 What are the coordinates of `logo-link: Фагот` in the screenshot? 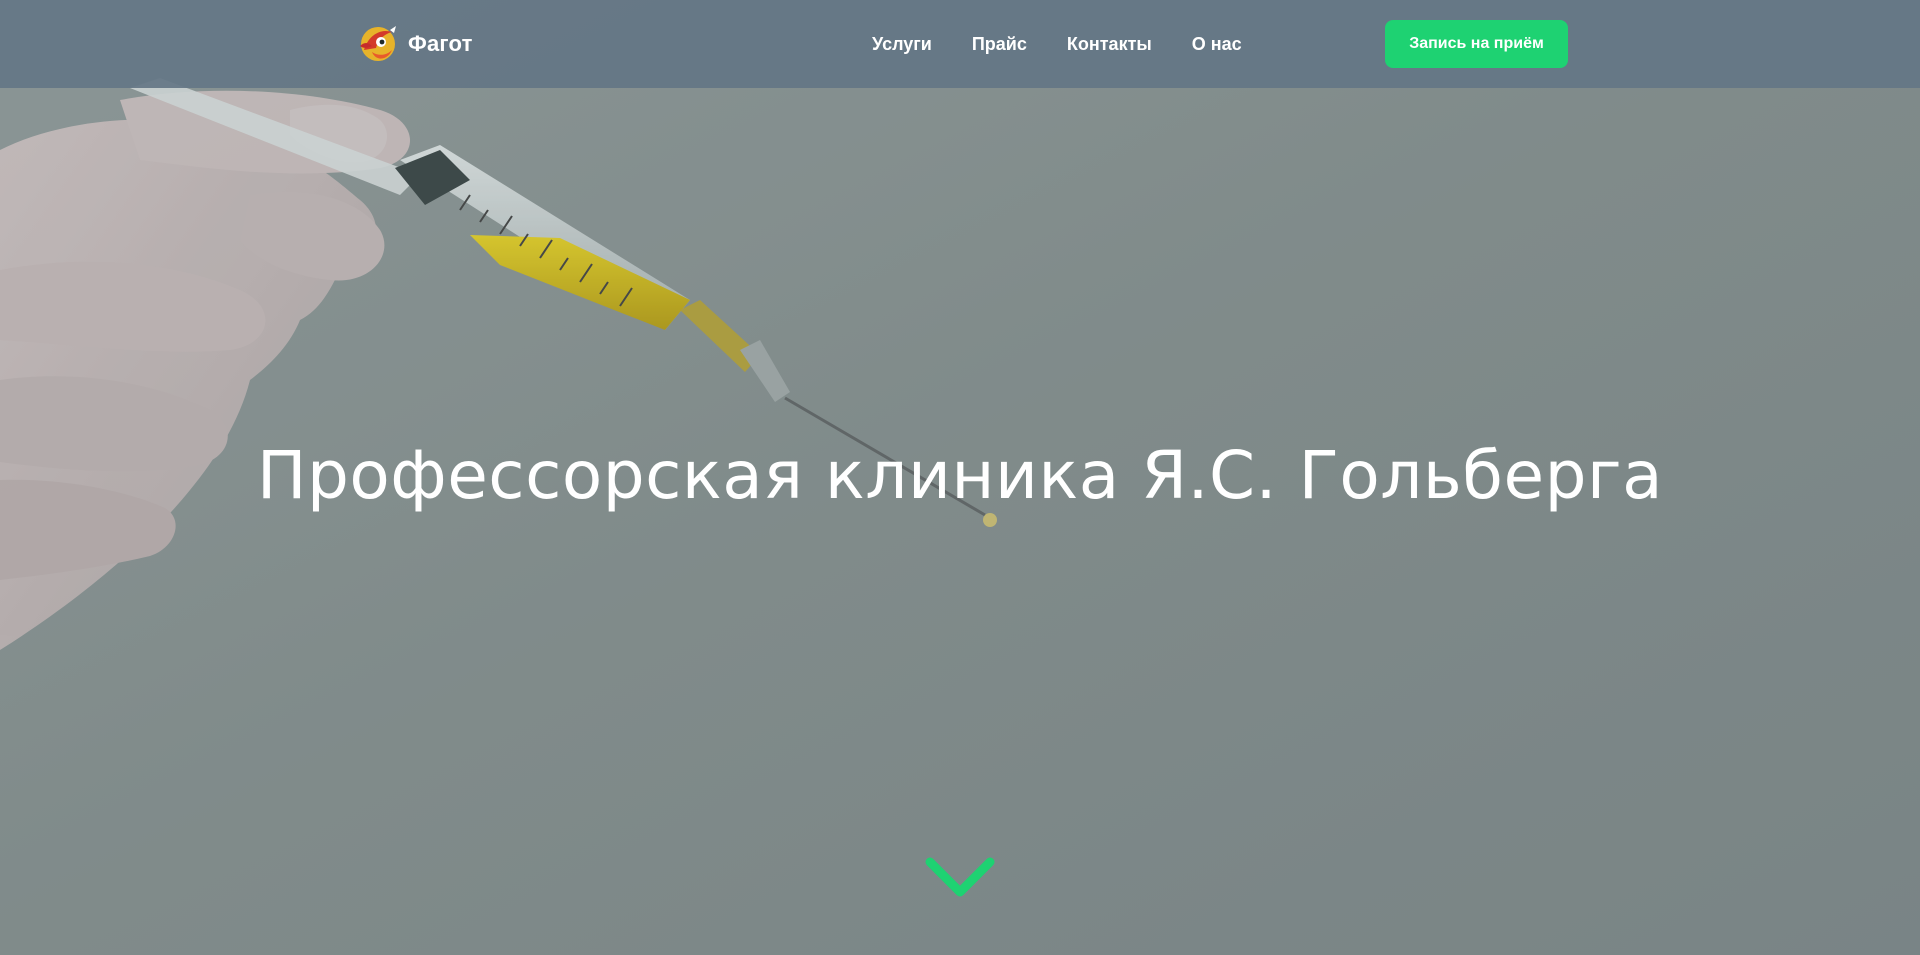 It's located at (413, 44).